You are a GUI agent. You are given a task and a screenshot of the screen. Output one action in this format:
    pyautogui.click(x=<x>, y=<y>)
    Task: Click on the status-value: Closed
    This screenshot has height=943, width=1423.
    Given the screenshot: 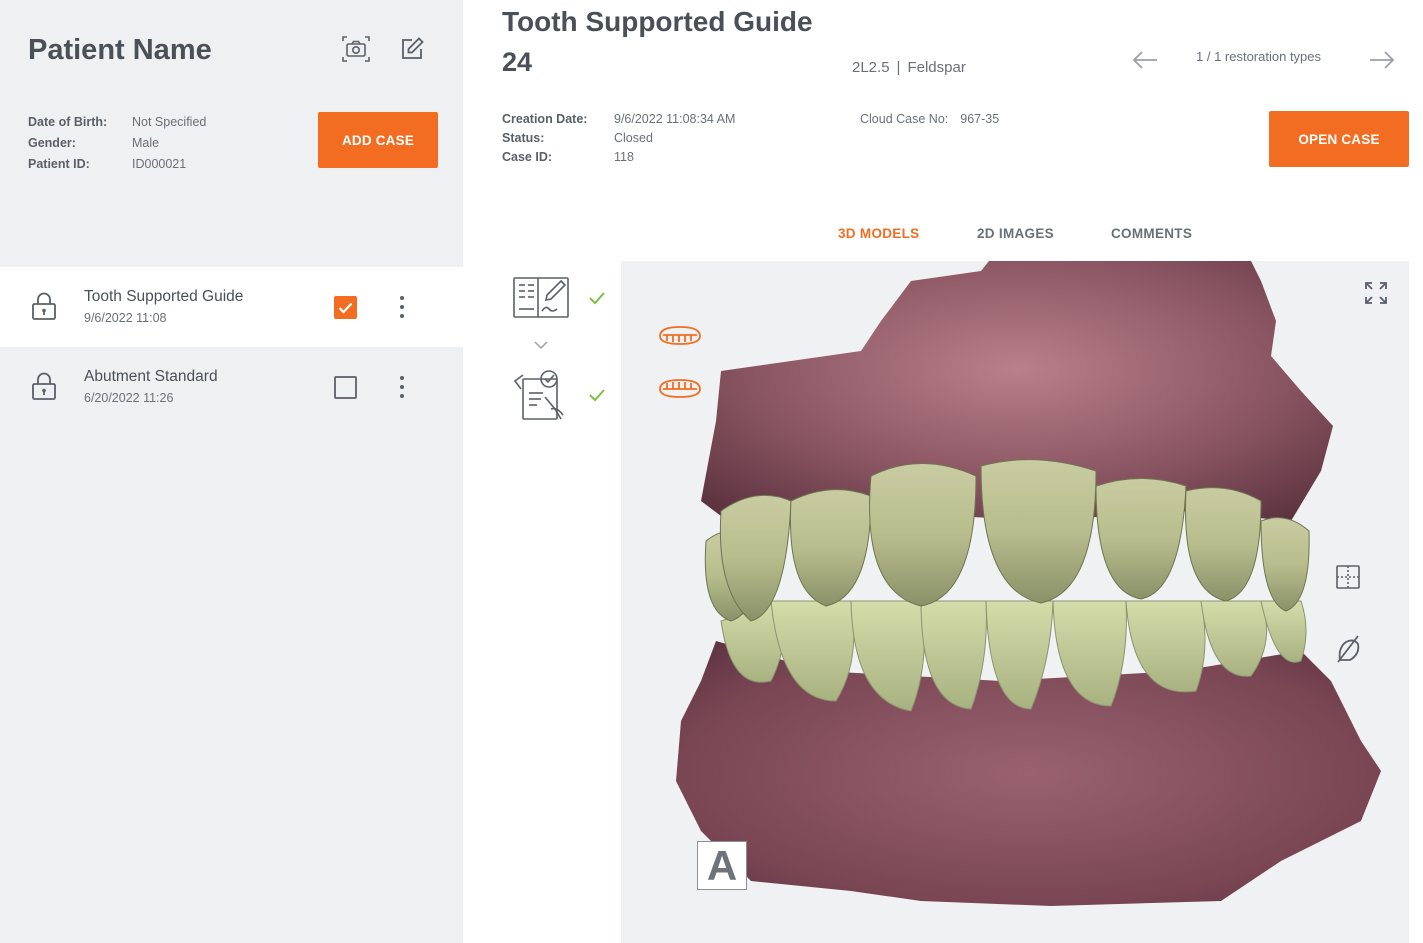 What is the action you would take?
    pyautogui.click(x=633, y=138)
    